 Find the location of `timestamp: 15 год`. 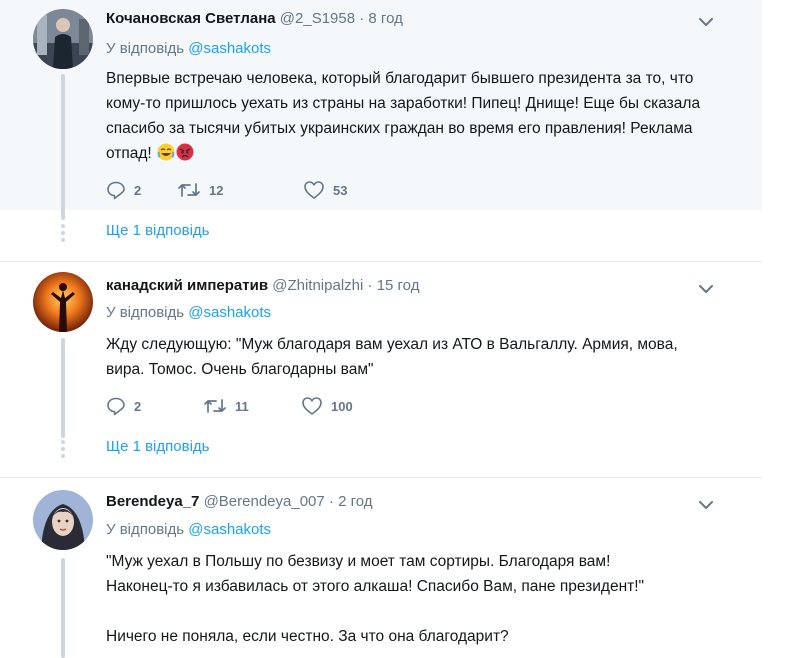

timestamp: 15 год is located at coordinates (398, 285).